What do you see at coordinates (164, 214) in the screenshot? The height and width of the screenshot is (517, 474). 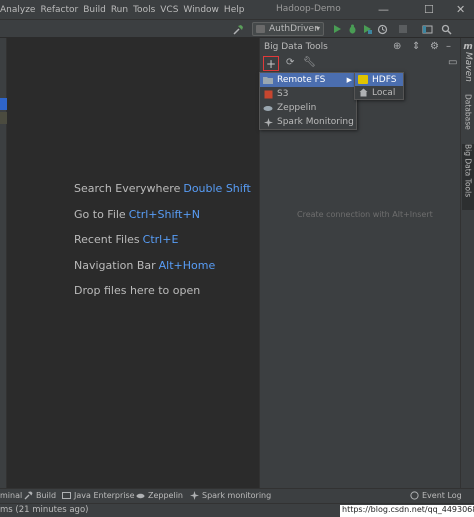 I see `hint-shortcut: Ctrl+Shift+N` at bounding box center [164, 214].